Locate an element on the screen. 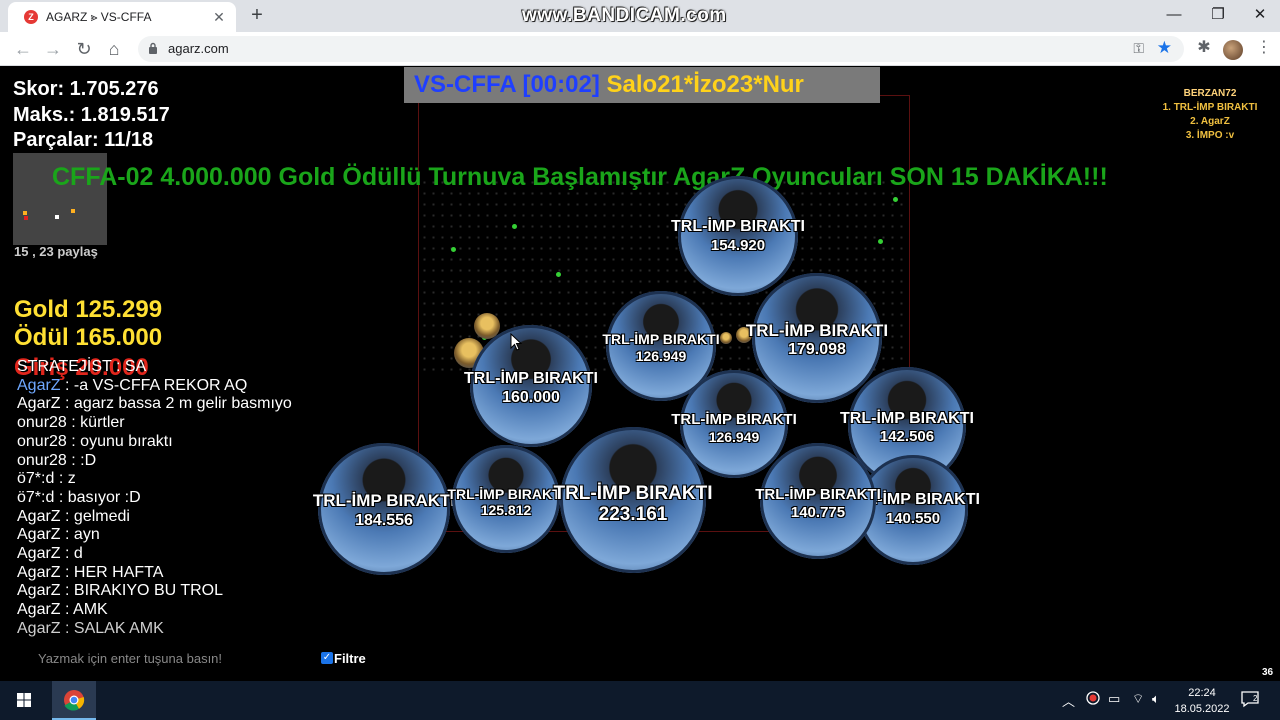 The image size is (1280, 720). close-window-button: ✕ is located at coordinates (1259, 15).